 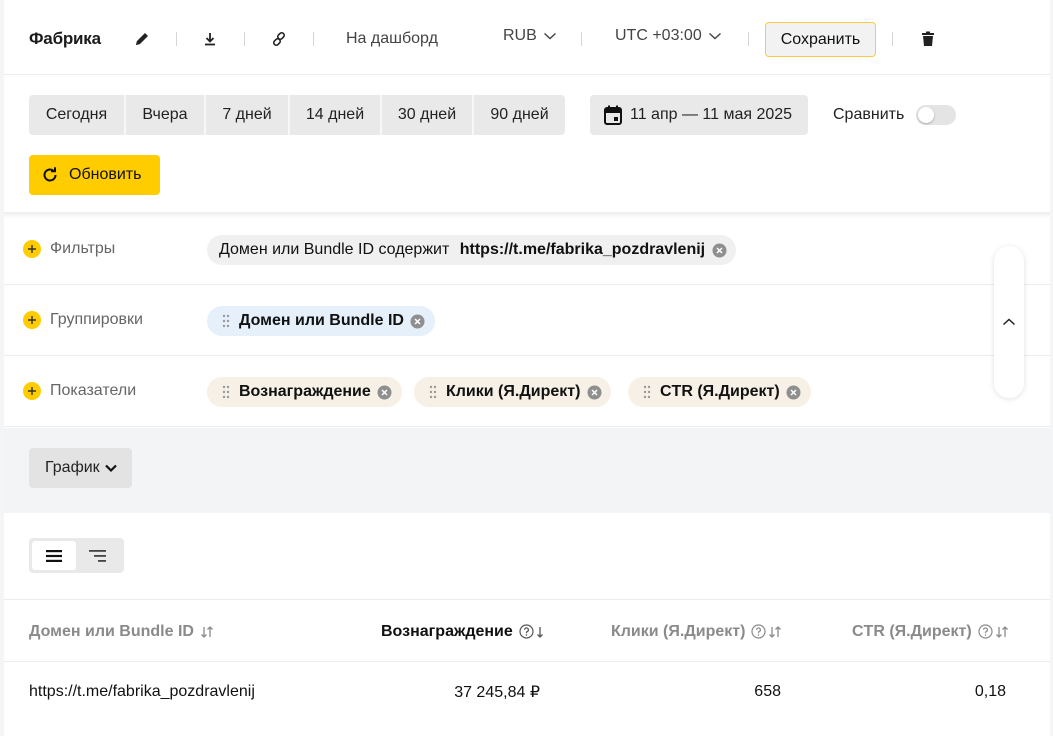 I want to click on add-grouping-button, so click(x=32, y=320).